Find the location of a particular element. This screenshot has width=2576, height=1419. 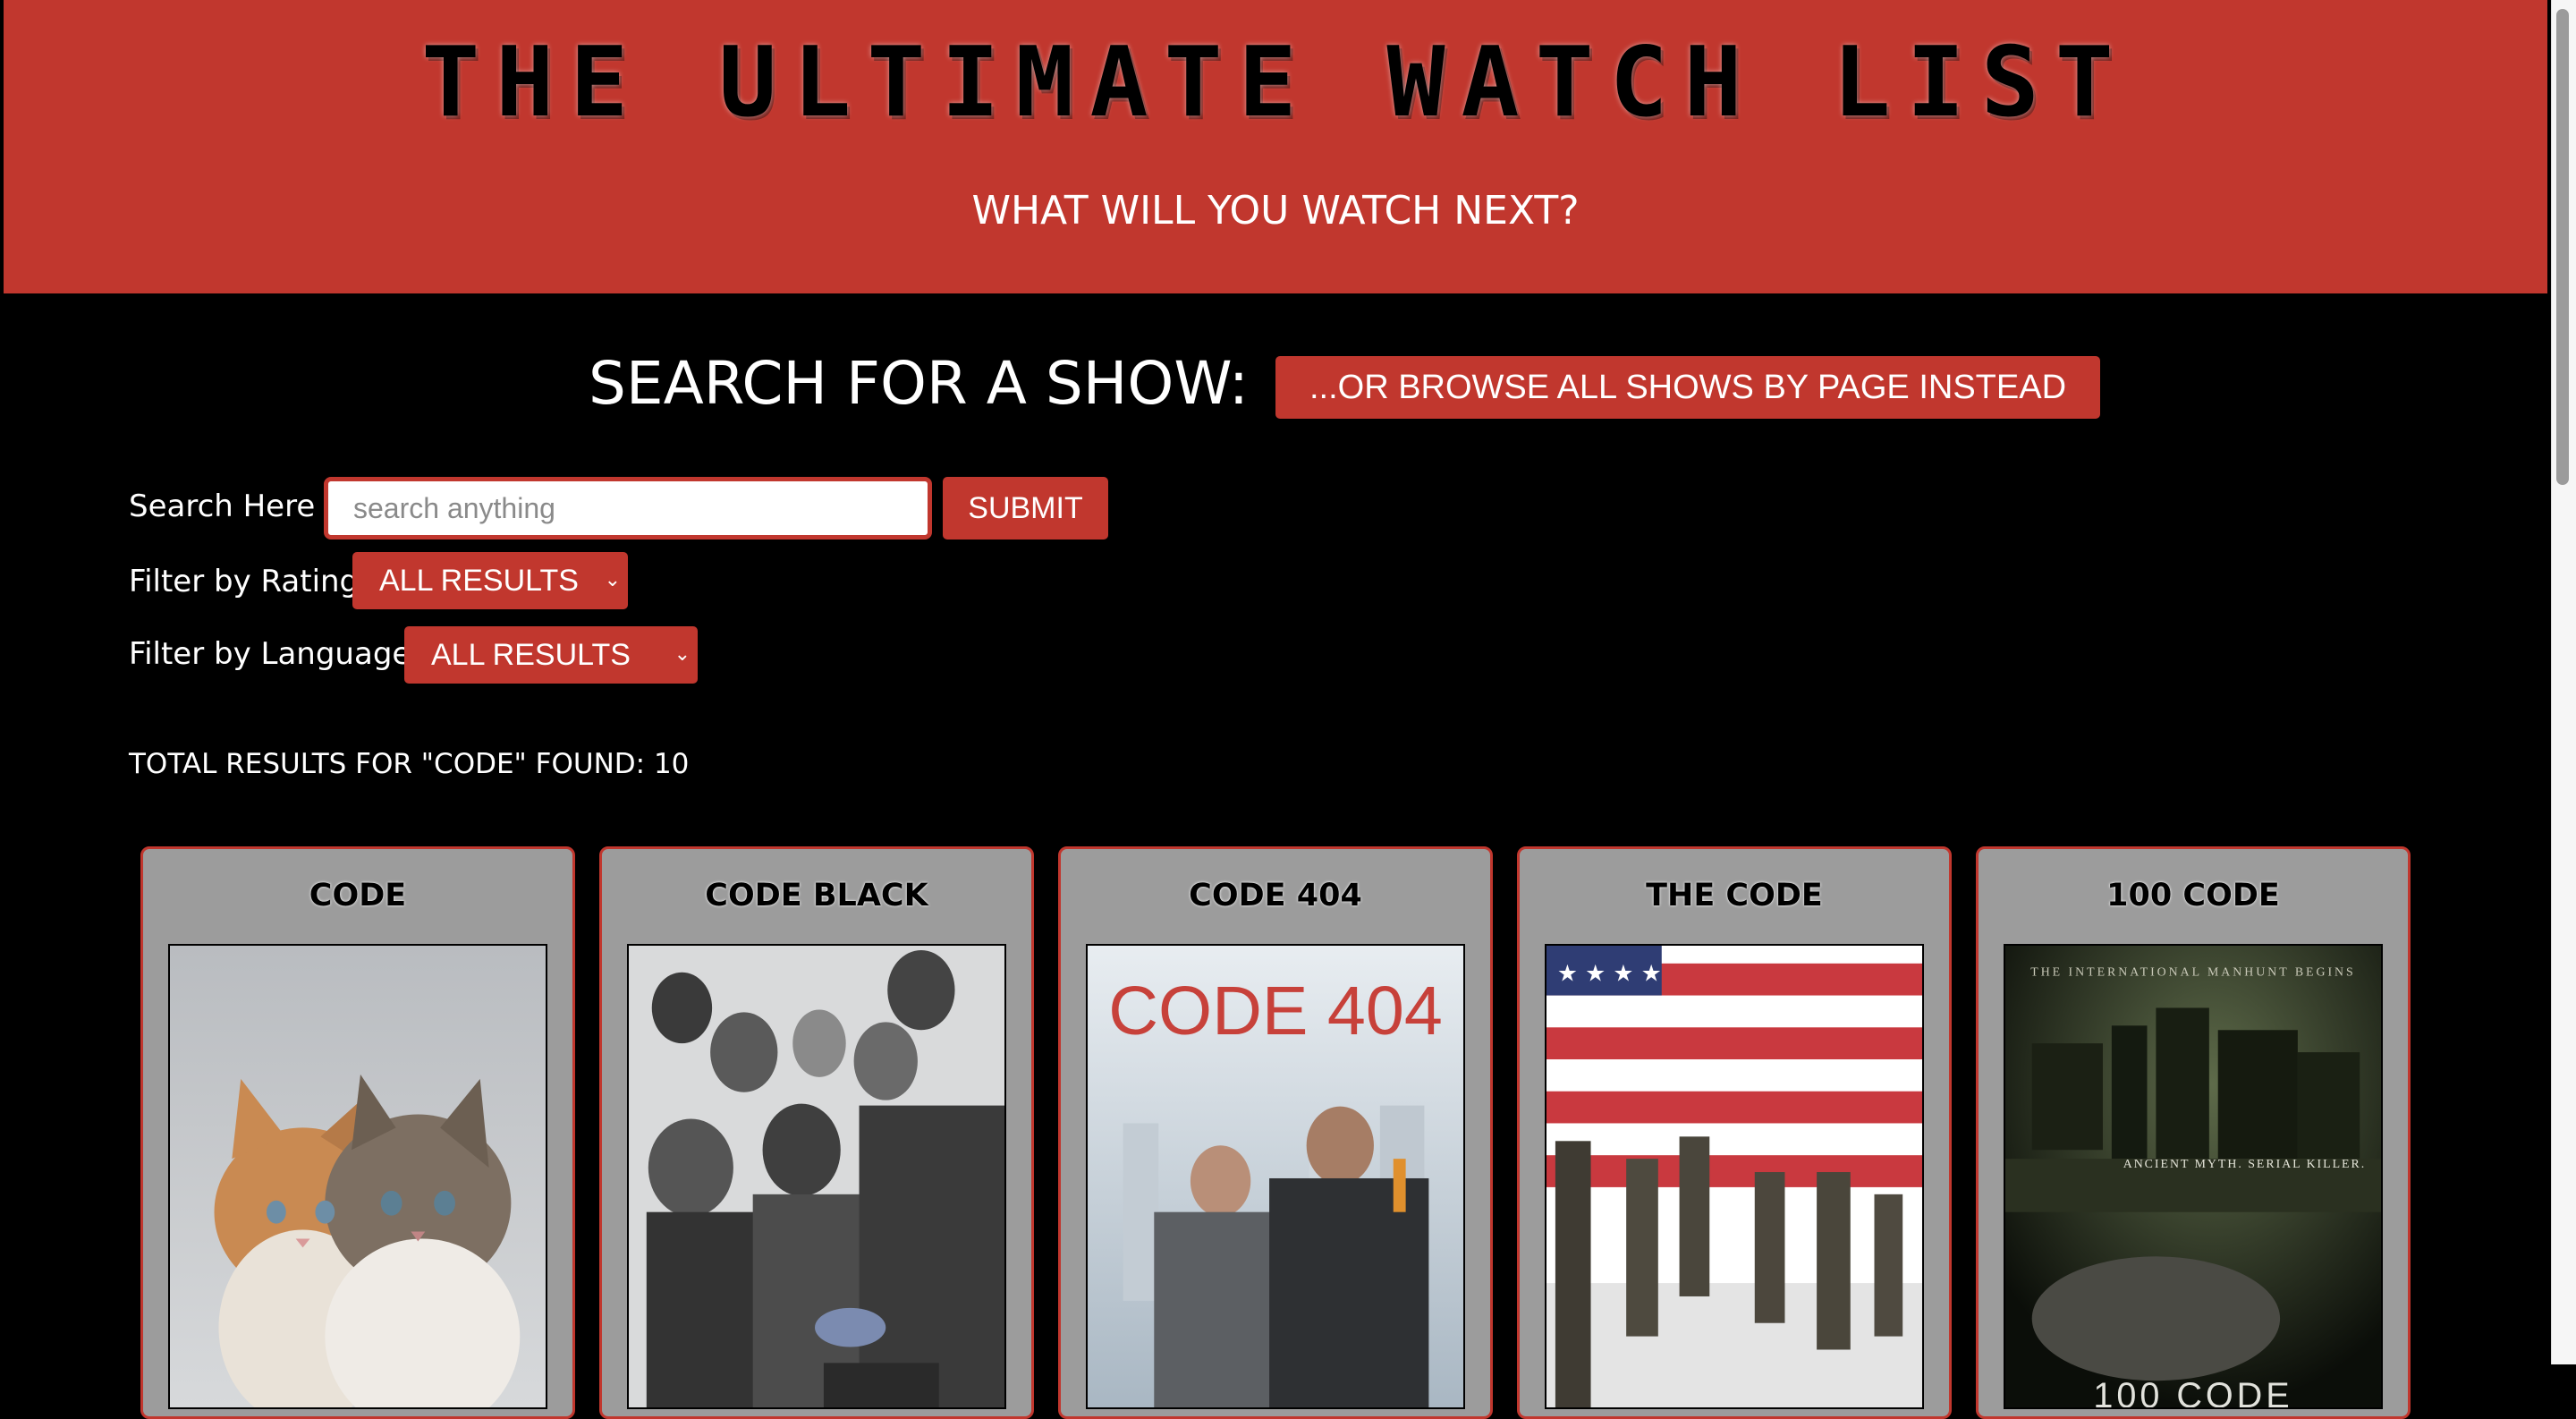

search-label: Search Here : is located at coordinates (232, 506).